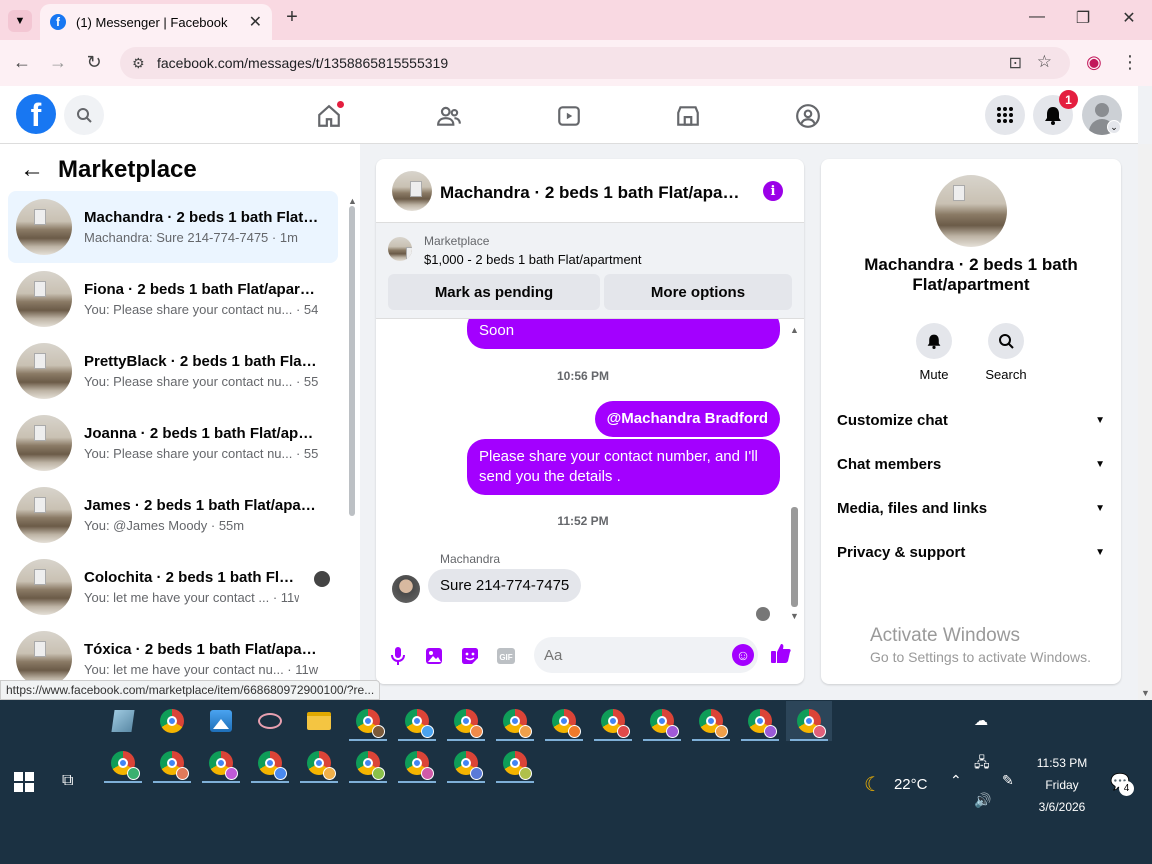 The height and width of the screenshot is (864, 1152). Describe the element at coordinates (971, 552) in the screenshot. I see `privacy-support-section: Privacy & support ▼` at that location.